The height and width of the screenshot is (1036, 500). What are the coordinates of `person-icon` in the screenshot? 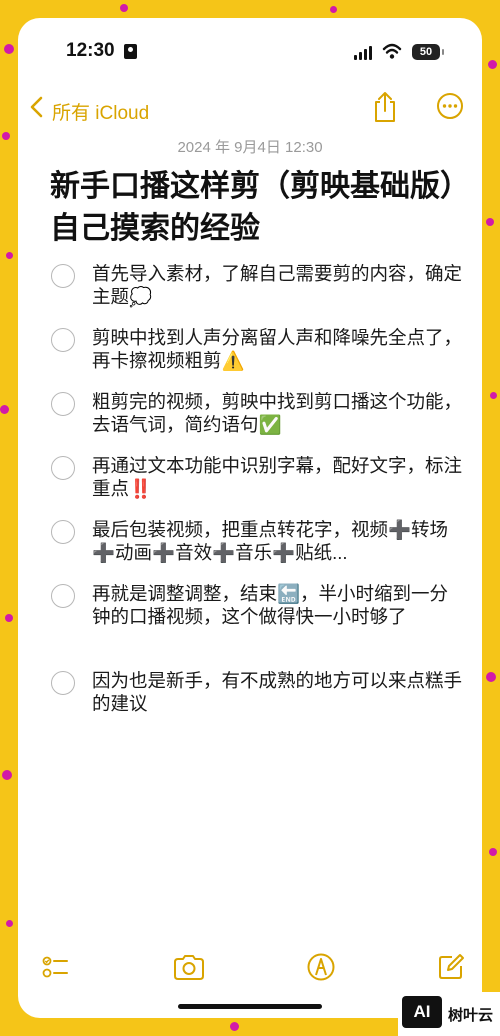 It's located at (130, 51).